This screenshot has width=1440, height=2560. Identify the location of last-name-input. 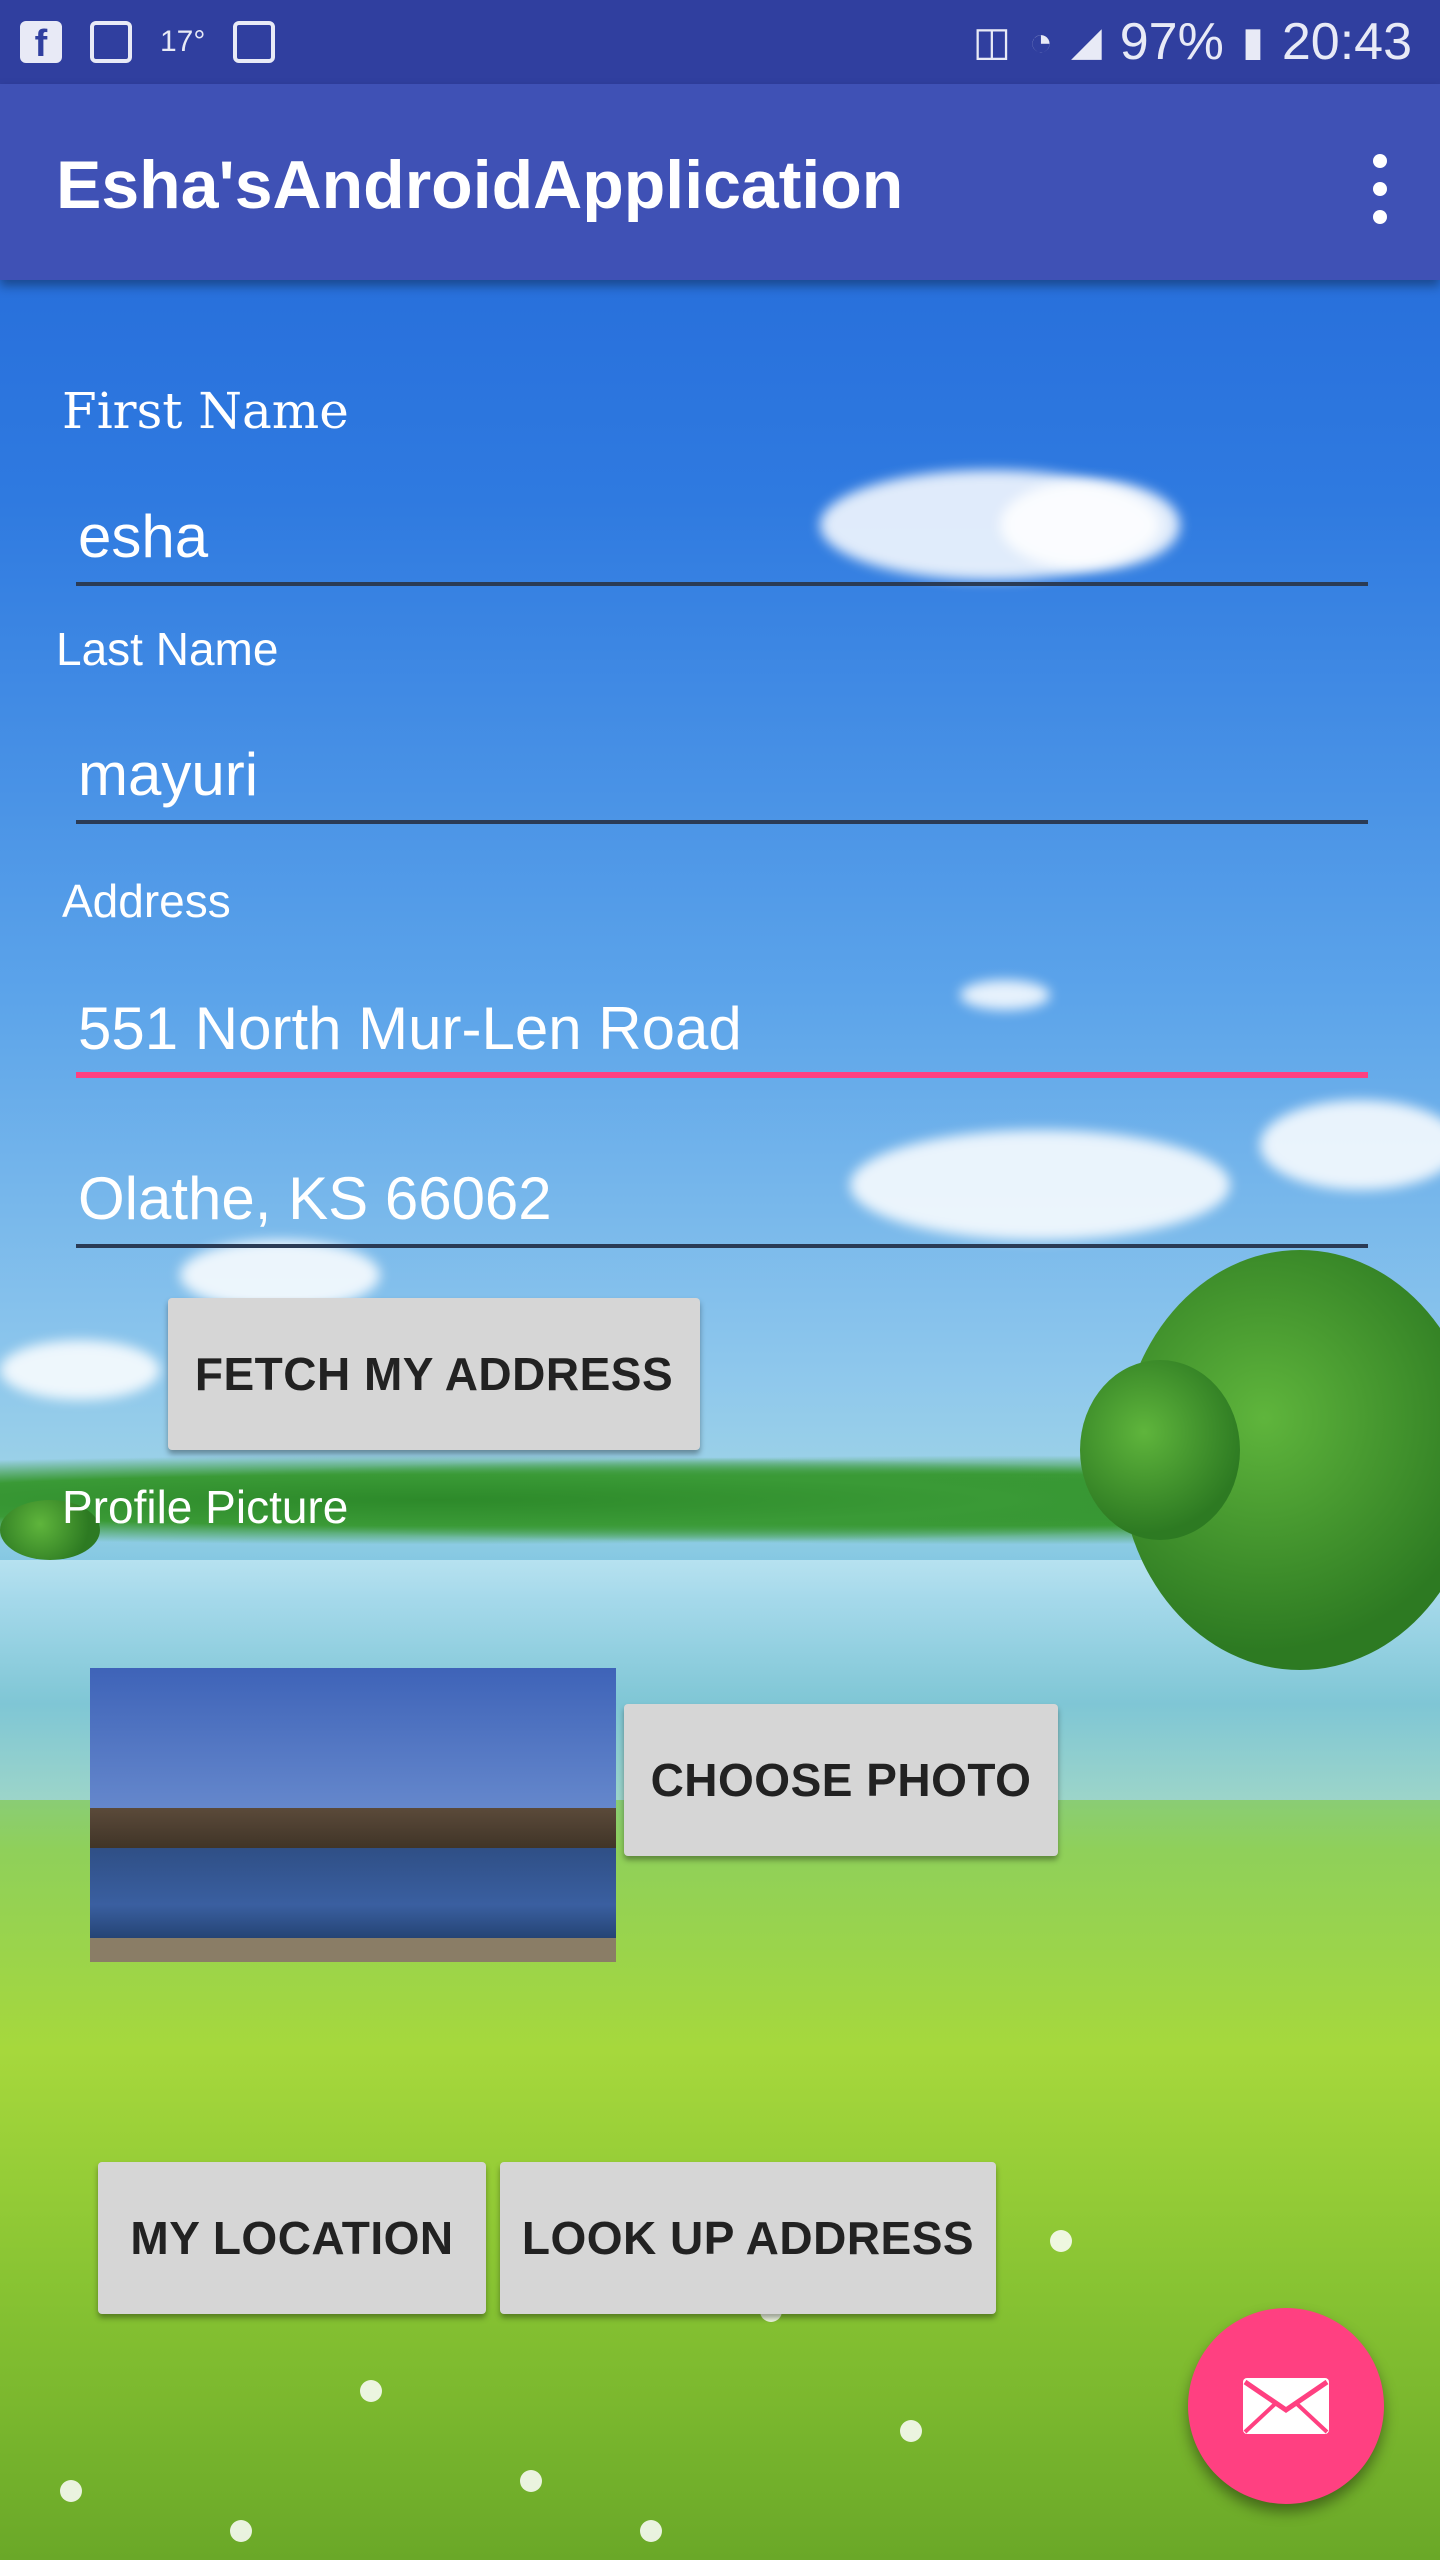
(722, 774).